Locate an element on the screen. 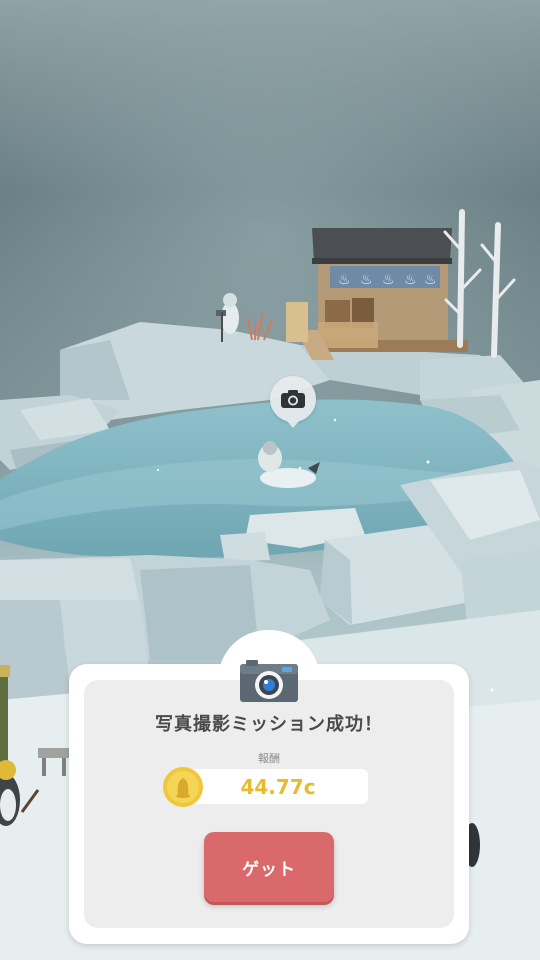  reward-label: 報酬 is located at coordinates (269, 758).